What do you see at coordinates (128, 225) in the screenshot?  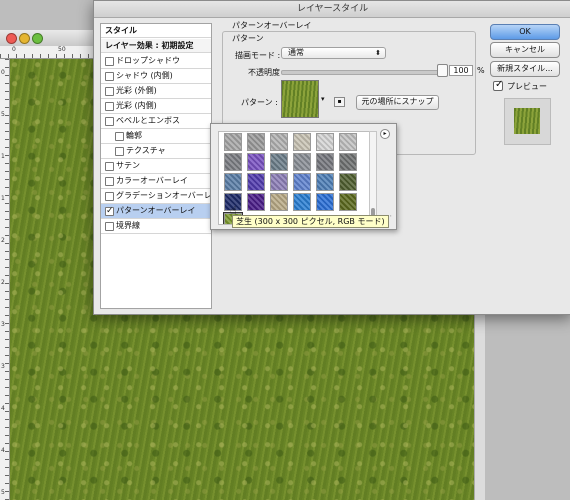 I see `style-item-label: 境界線` at bounding box center [128, 225].